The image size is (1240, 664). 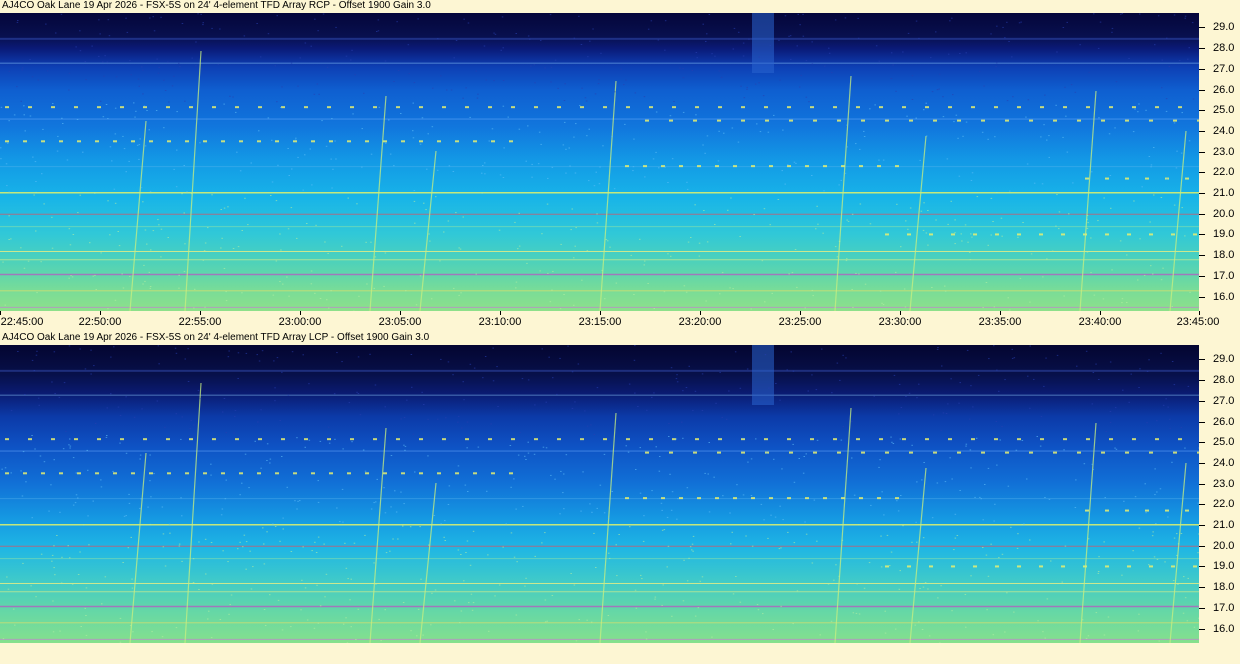 What do you see at coordinates (1224, 483) in the screenshot?
I see `y-tick-label: 23.0` at bounding box center [1224, 483].